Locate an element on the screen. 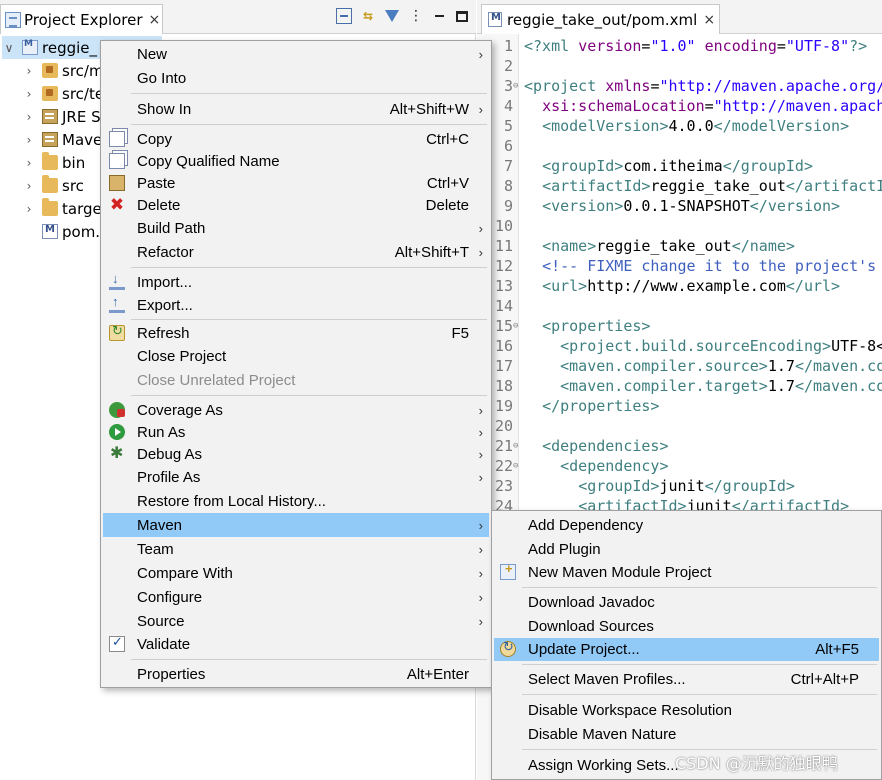 Image resolution: width=882 pixels, height=780 pixels. maven-module-icon is located at coordinates (508, 570).